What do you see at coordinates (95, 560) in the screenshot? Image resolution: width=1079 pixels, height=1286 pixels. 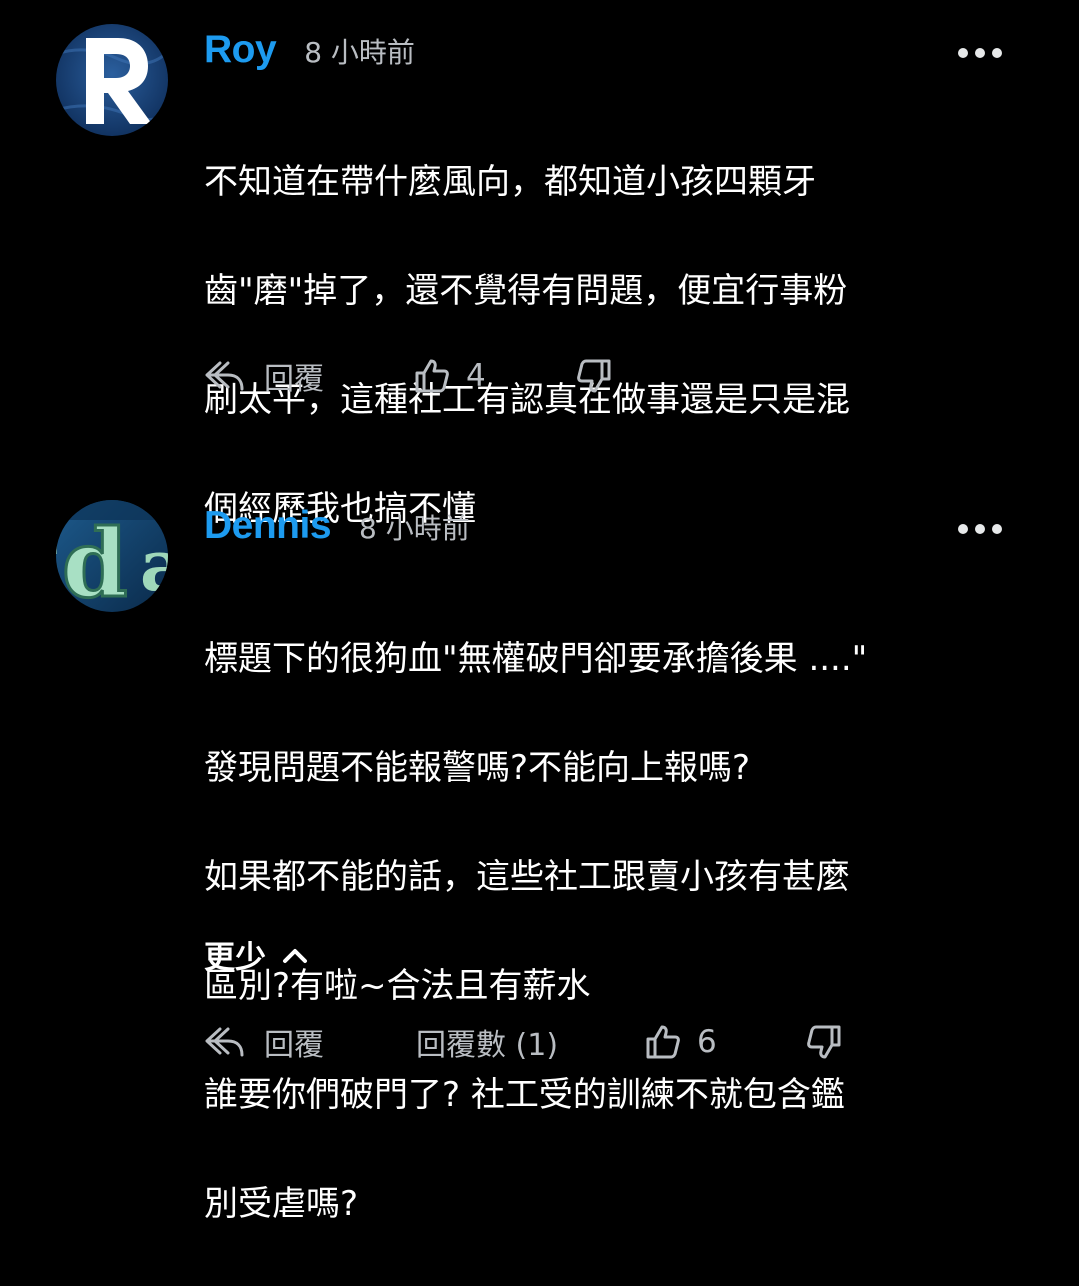 I see `svg-text: d` at bounding box center [95, 560].